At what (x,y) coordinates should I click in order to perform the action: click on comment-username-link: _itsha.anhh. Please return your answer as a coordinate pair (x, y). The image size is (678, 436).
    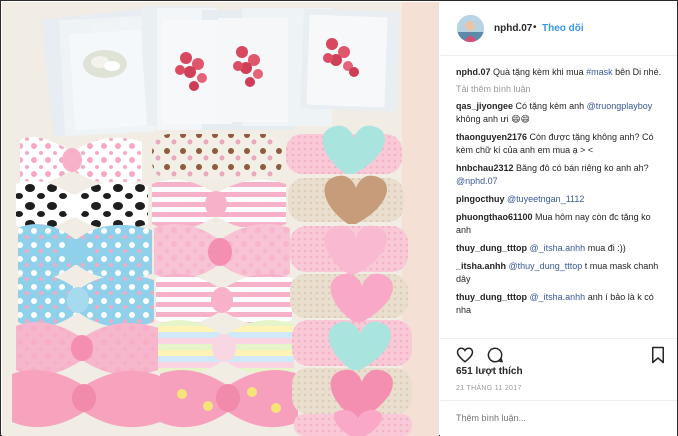
    Looking at the image, I should click on (481, 266).